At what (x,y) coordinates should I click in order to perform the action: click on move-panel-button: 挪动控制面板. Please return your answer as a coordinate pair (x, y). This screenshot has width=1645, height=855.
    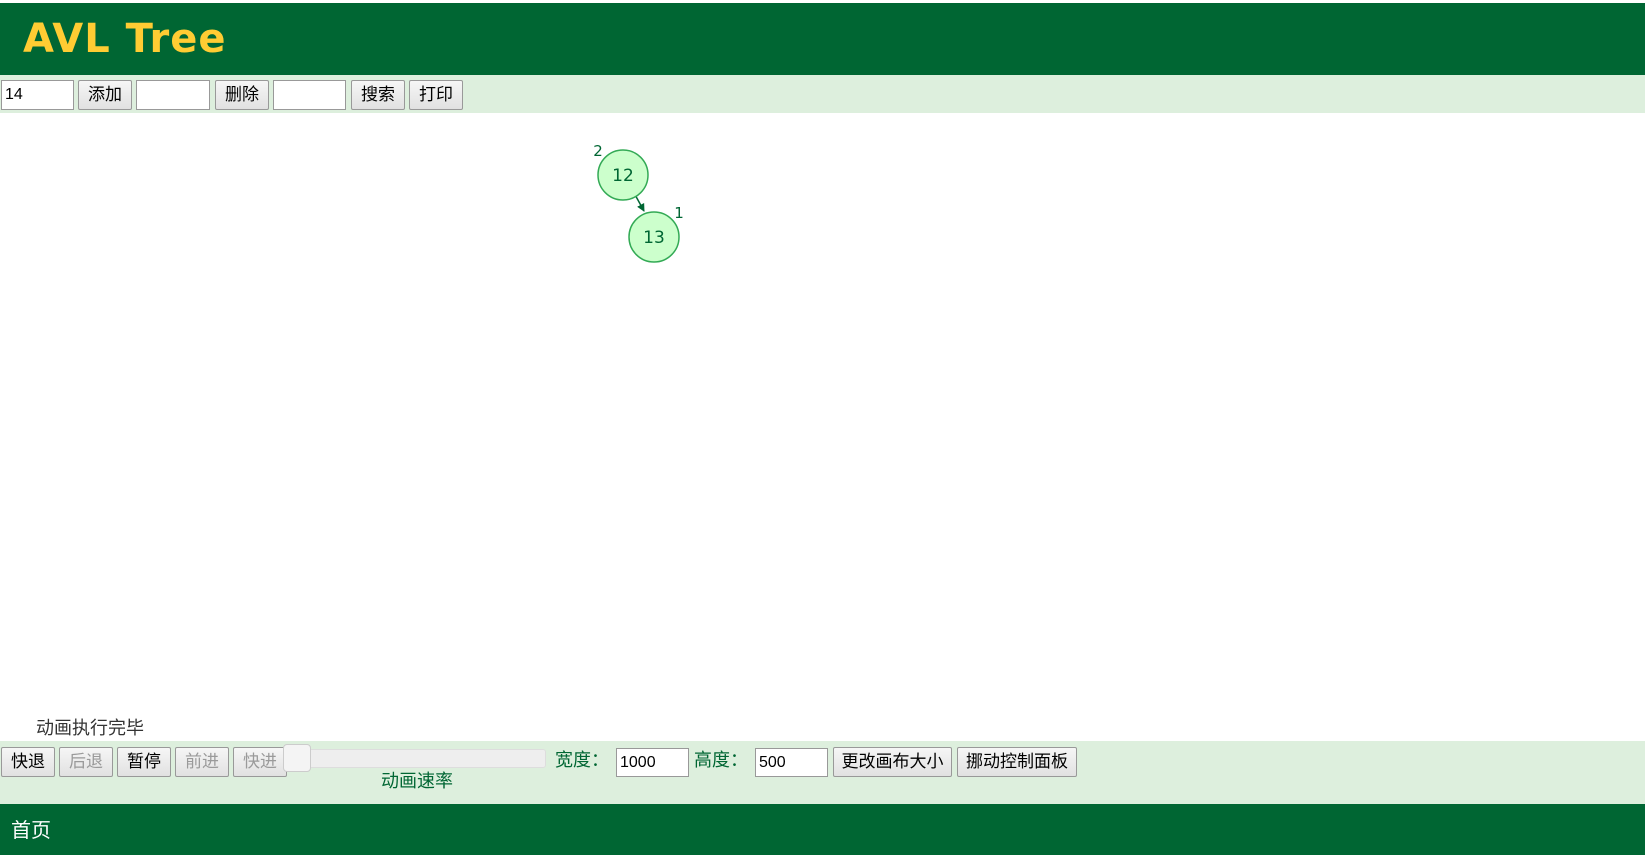
    Looking at the image, I should click on (1017, 762).